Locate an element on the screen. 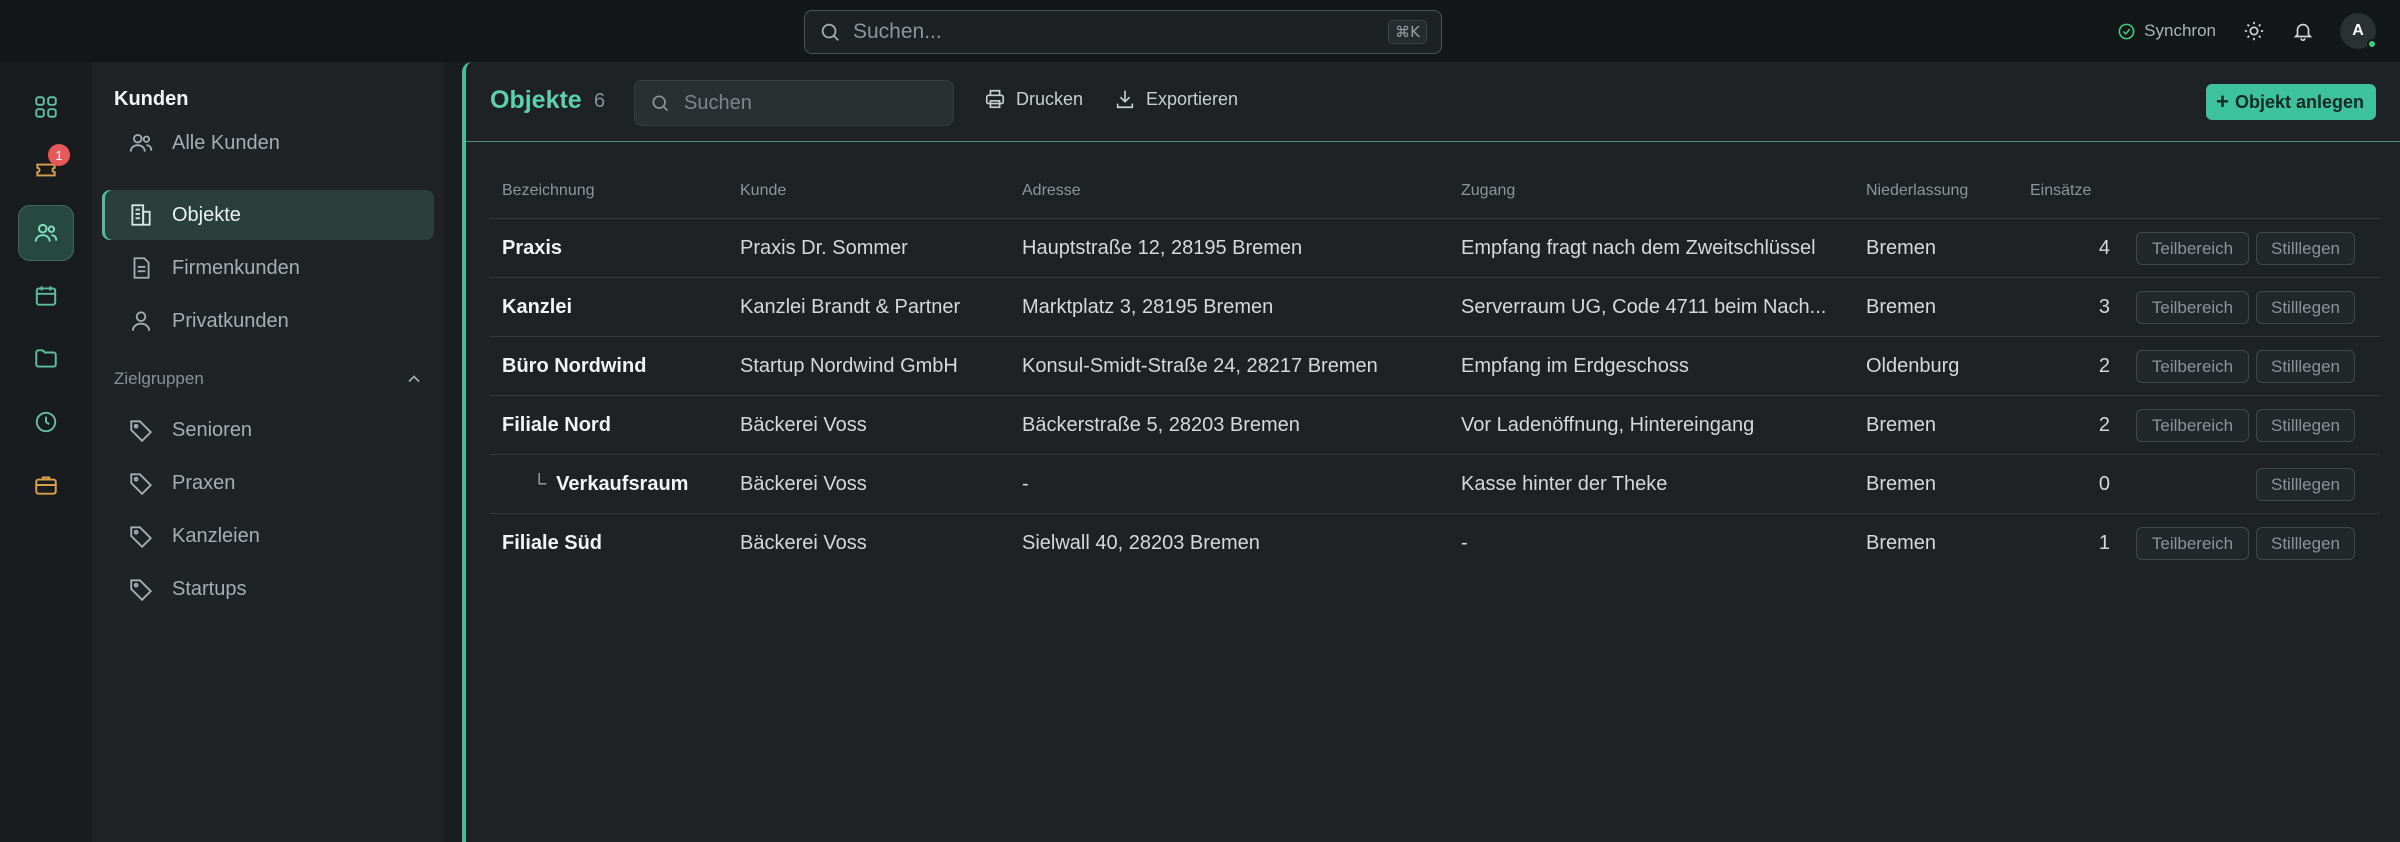  rail-dashboard is located at coordinates (46, 107).